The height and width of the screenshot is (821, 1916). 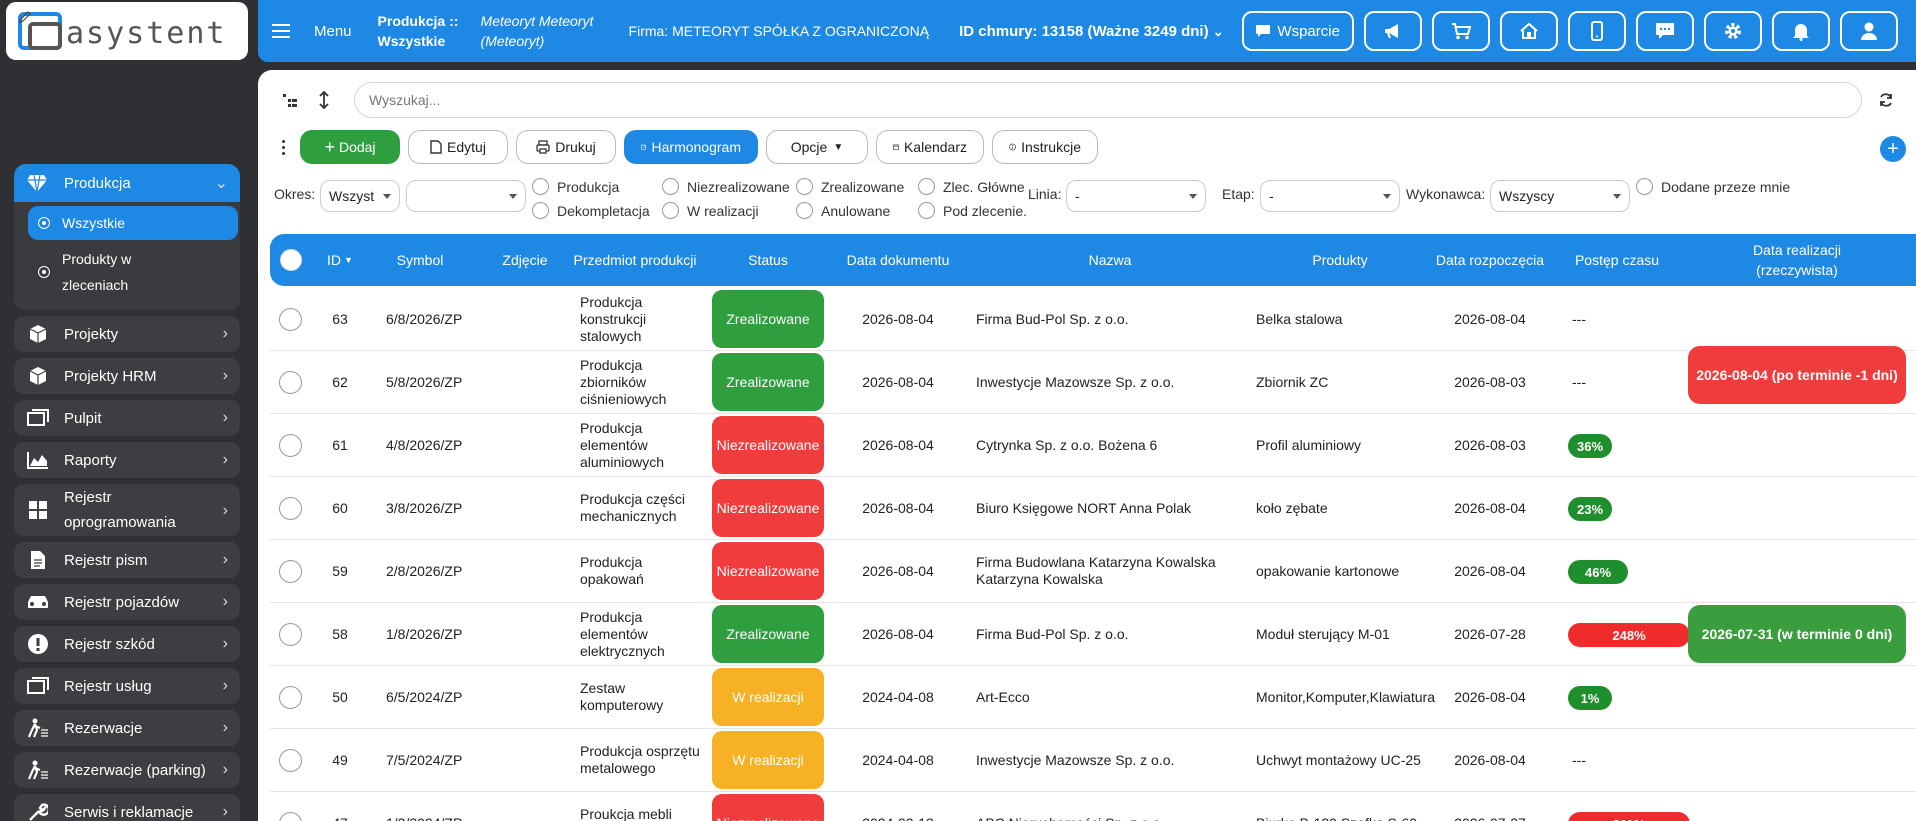 What do you see at coordinates (1075, 759) in the screenshot?
I see `cell-name: Inwestycje Mazowsze Sp. z o.o.` at bounding box center [1075, 759].